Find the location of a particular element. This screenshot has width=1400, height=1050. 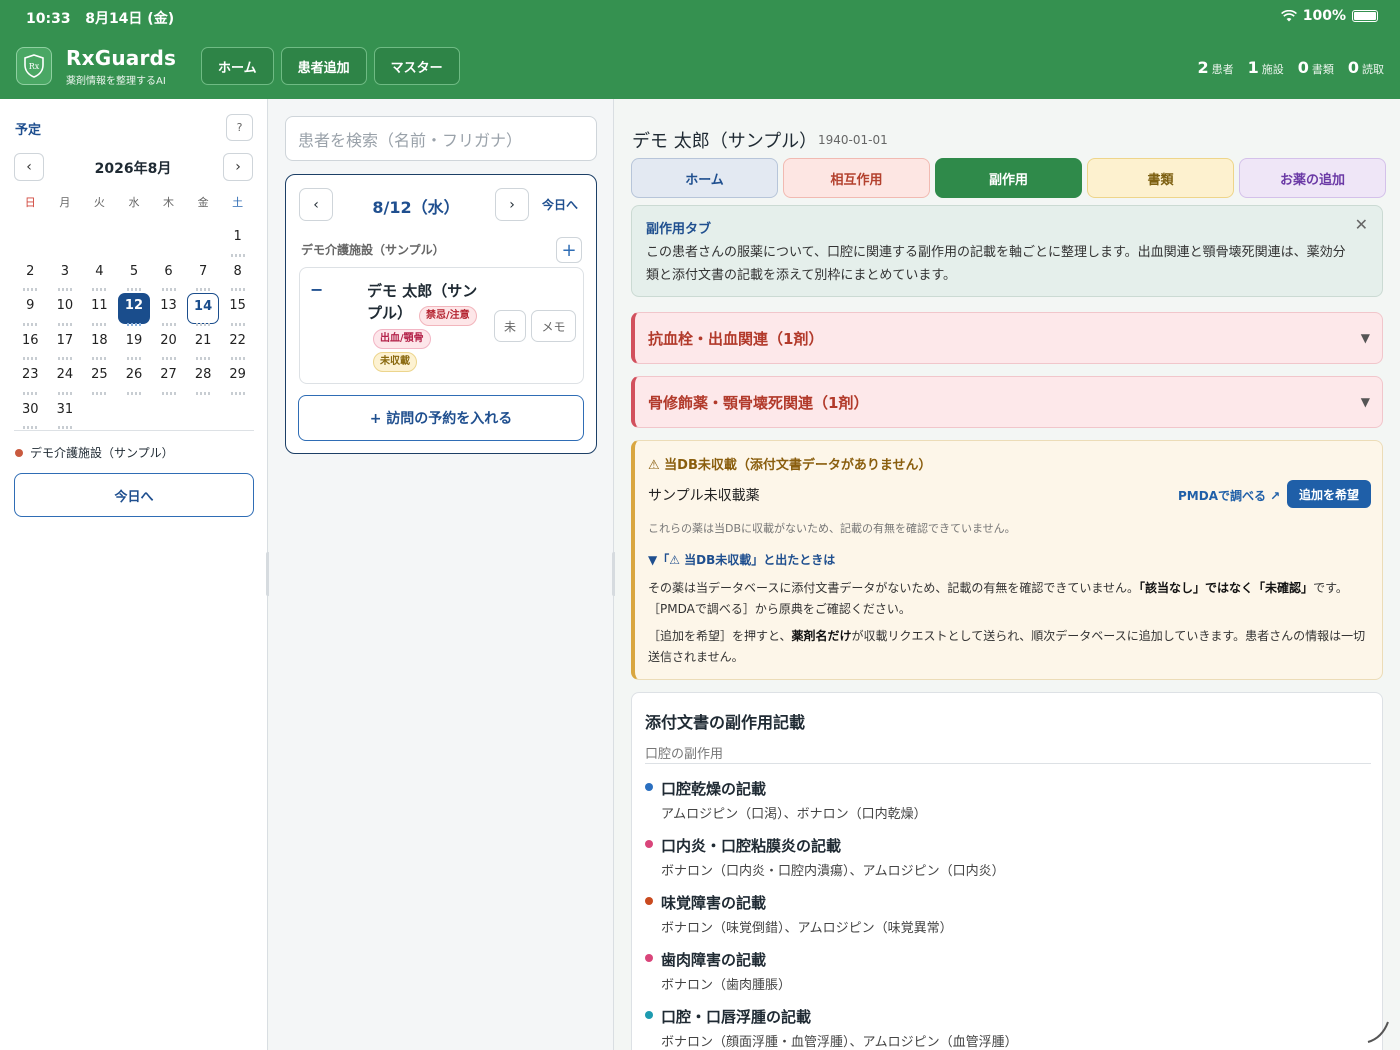

calendar-week: 16 17 18 19 20 21 22 is located at coordinates (134, 345).